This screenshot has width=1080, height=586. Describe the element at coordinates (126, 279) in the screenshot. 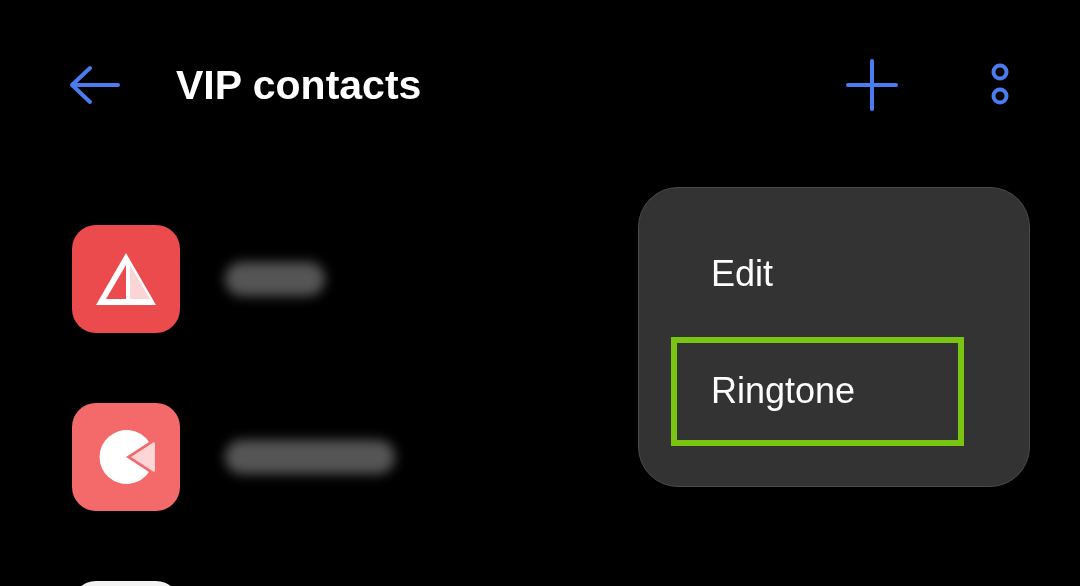

I see `triangle-icon` at that location.